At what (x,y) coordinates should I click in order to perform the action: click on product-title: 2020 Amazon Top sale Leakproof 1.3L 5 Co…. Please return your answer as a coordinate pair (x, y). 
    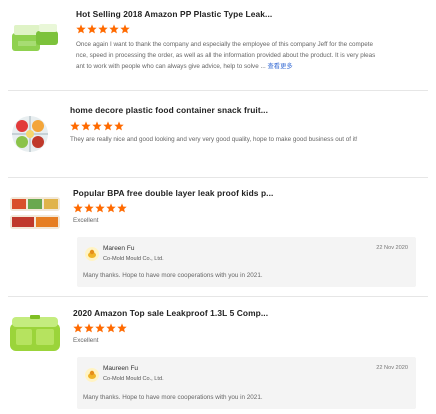
    Looking at the image, I should click on (170, 313).